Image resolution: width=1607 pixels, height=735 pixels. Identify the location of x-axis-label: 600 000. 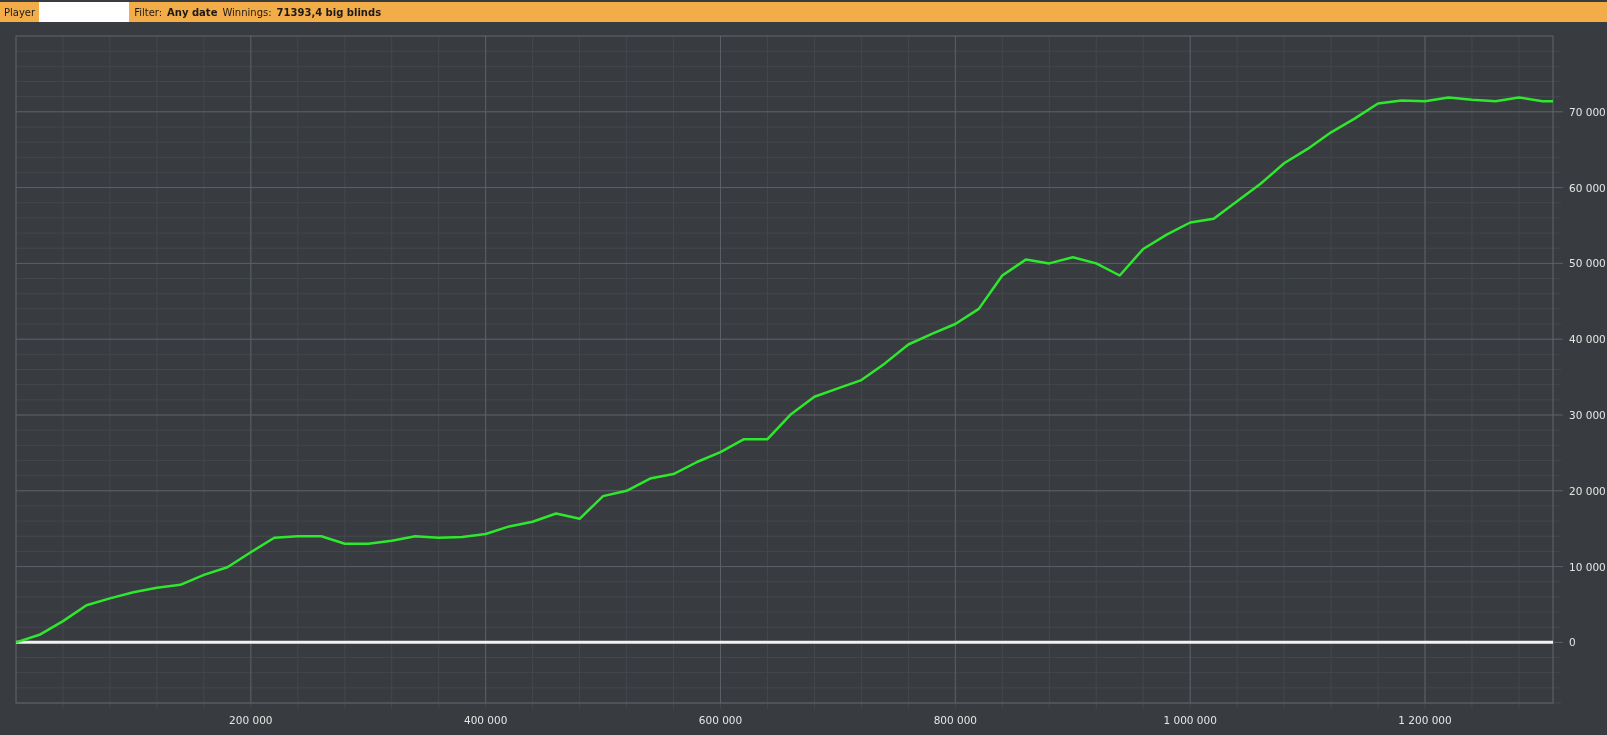
(720, 720).